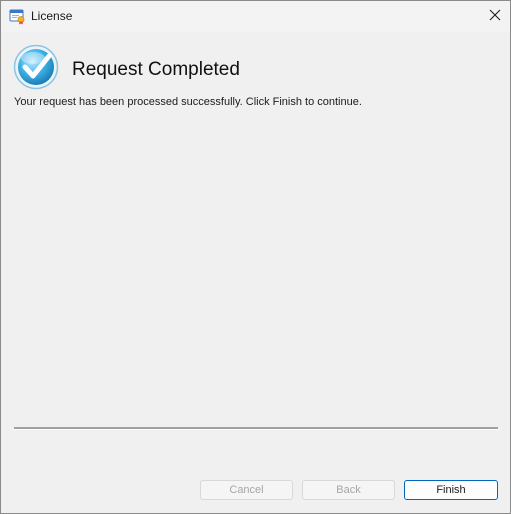 Image resolution: width=511 pixels, height=514 pixels. I want to click on close-icon, so click(495, 17).